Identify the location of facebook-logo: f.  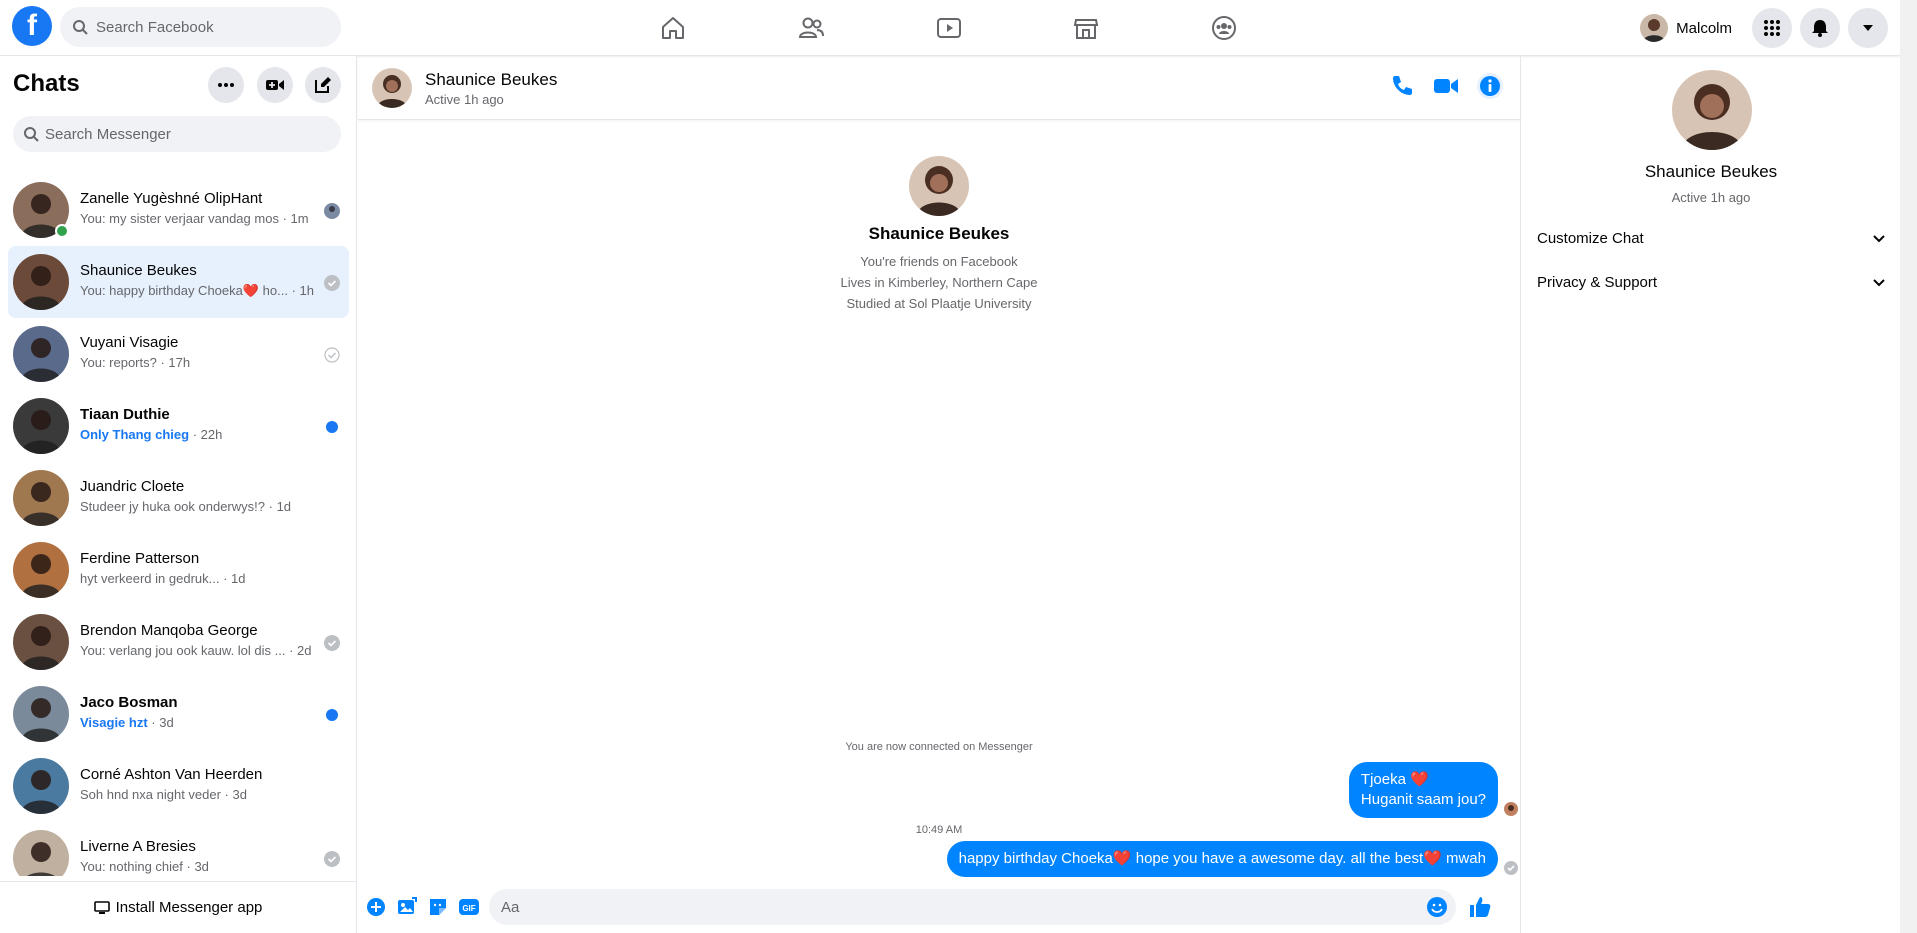
(32, 26).